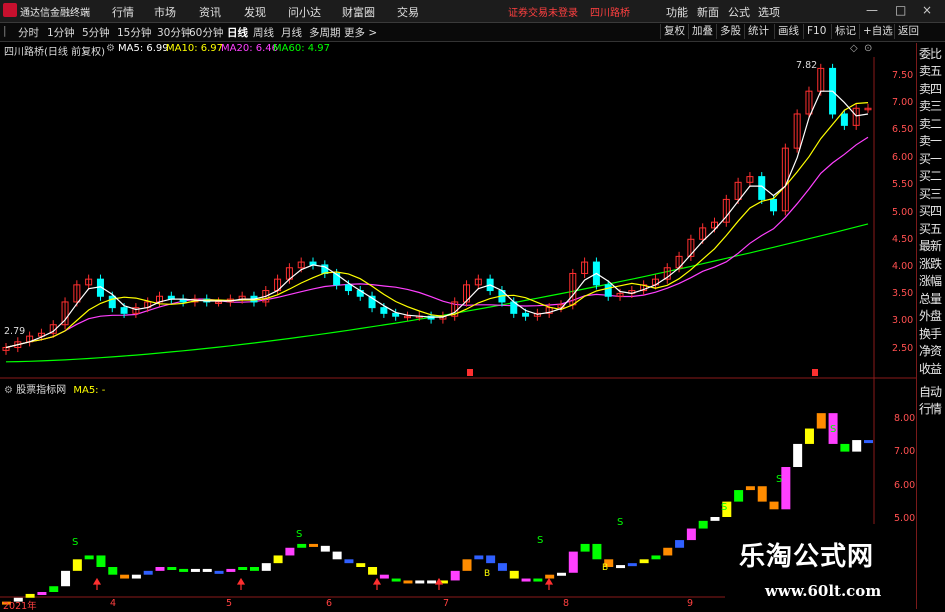 The height and width of the screenshot is (612, 945). Describe the element at coordinates (932, 195) in the screenshot. I see `panel-item: 买三` at that location.